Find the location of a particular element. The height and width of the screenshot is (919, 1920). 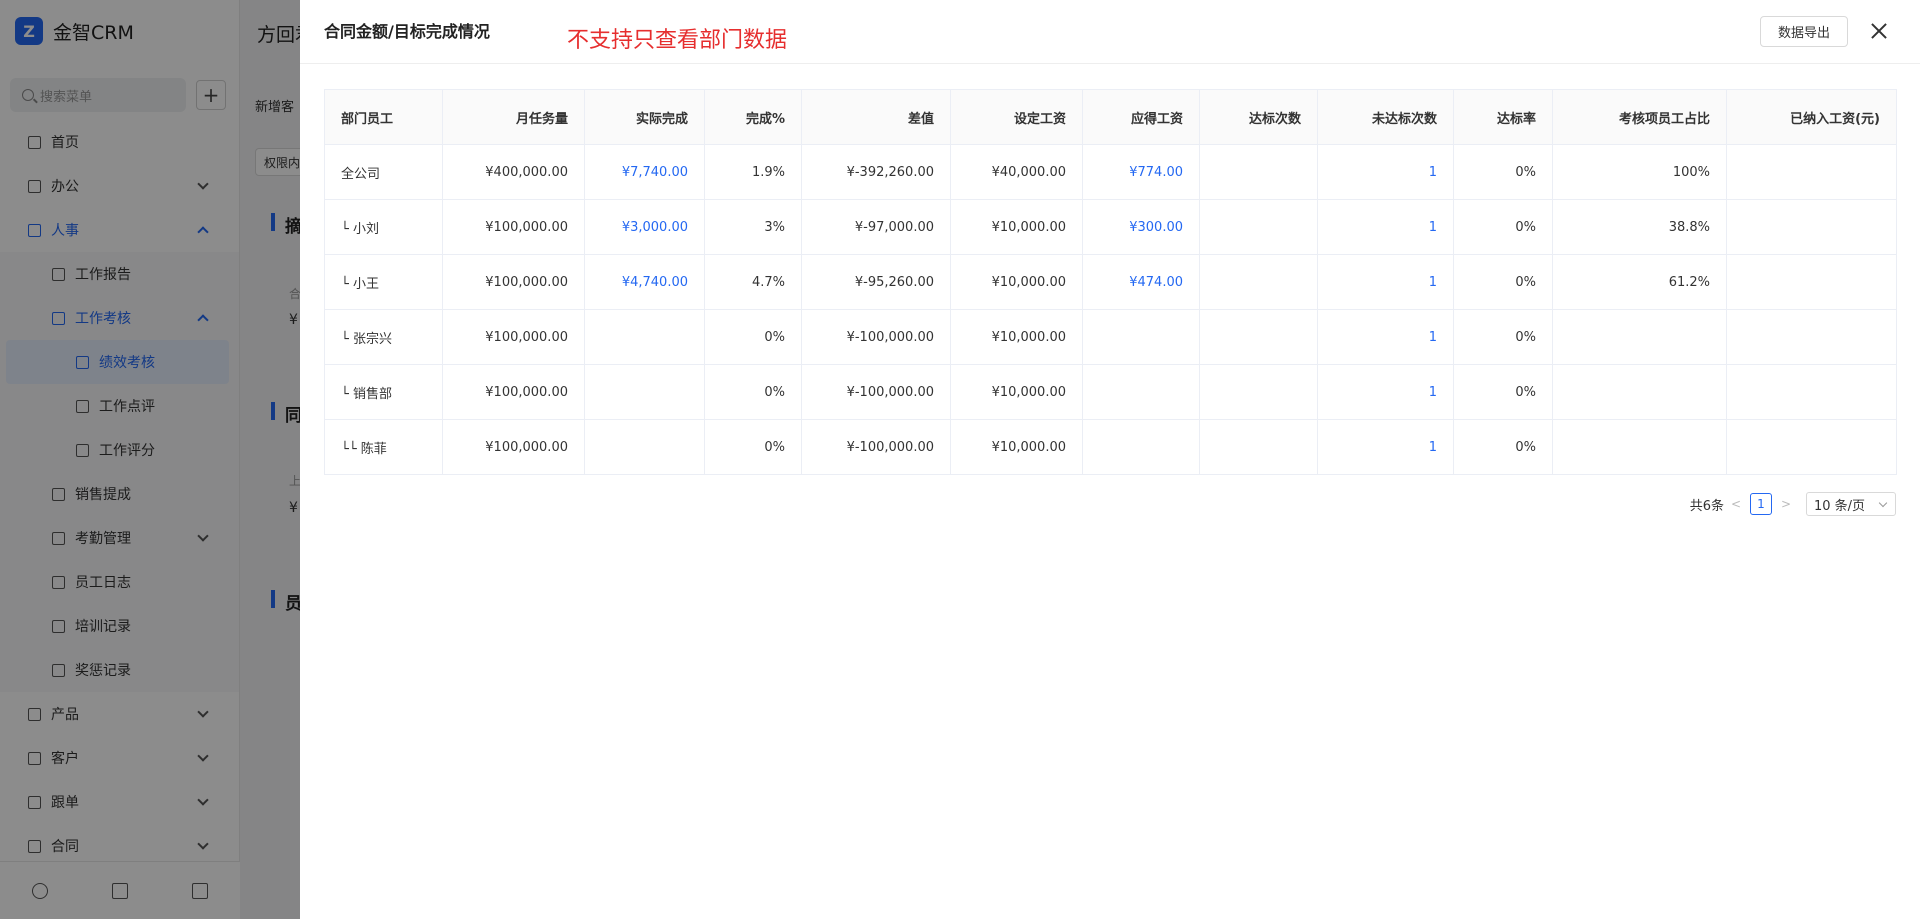

cell-difference: ¥-97,000.00 is located at coordinates (876, 227).